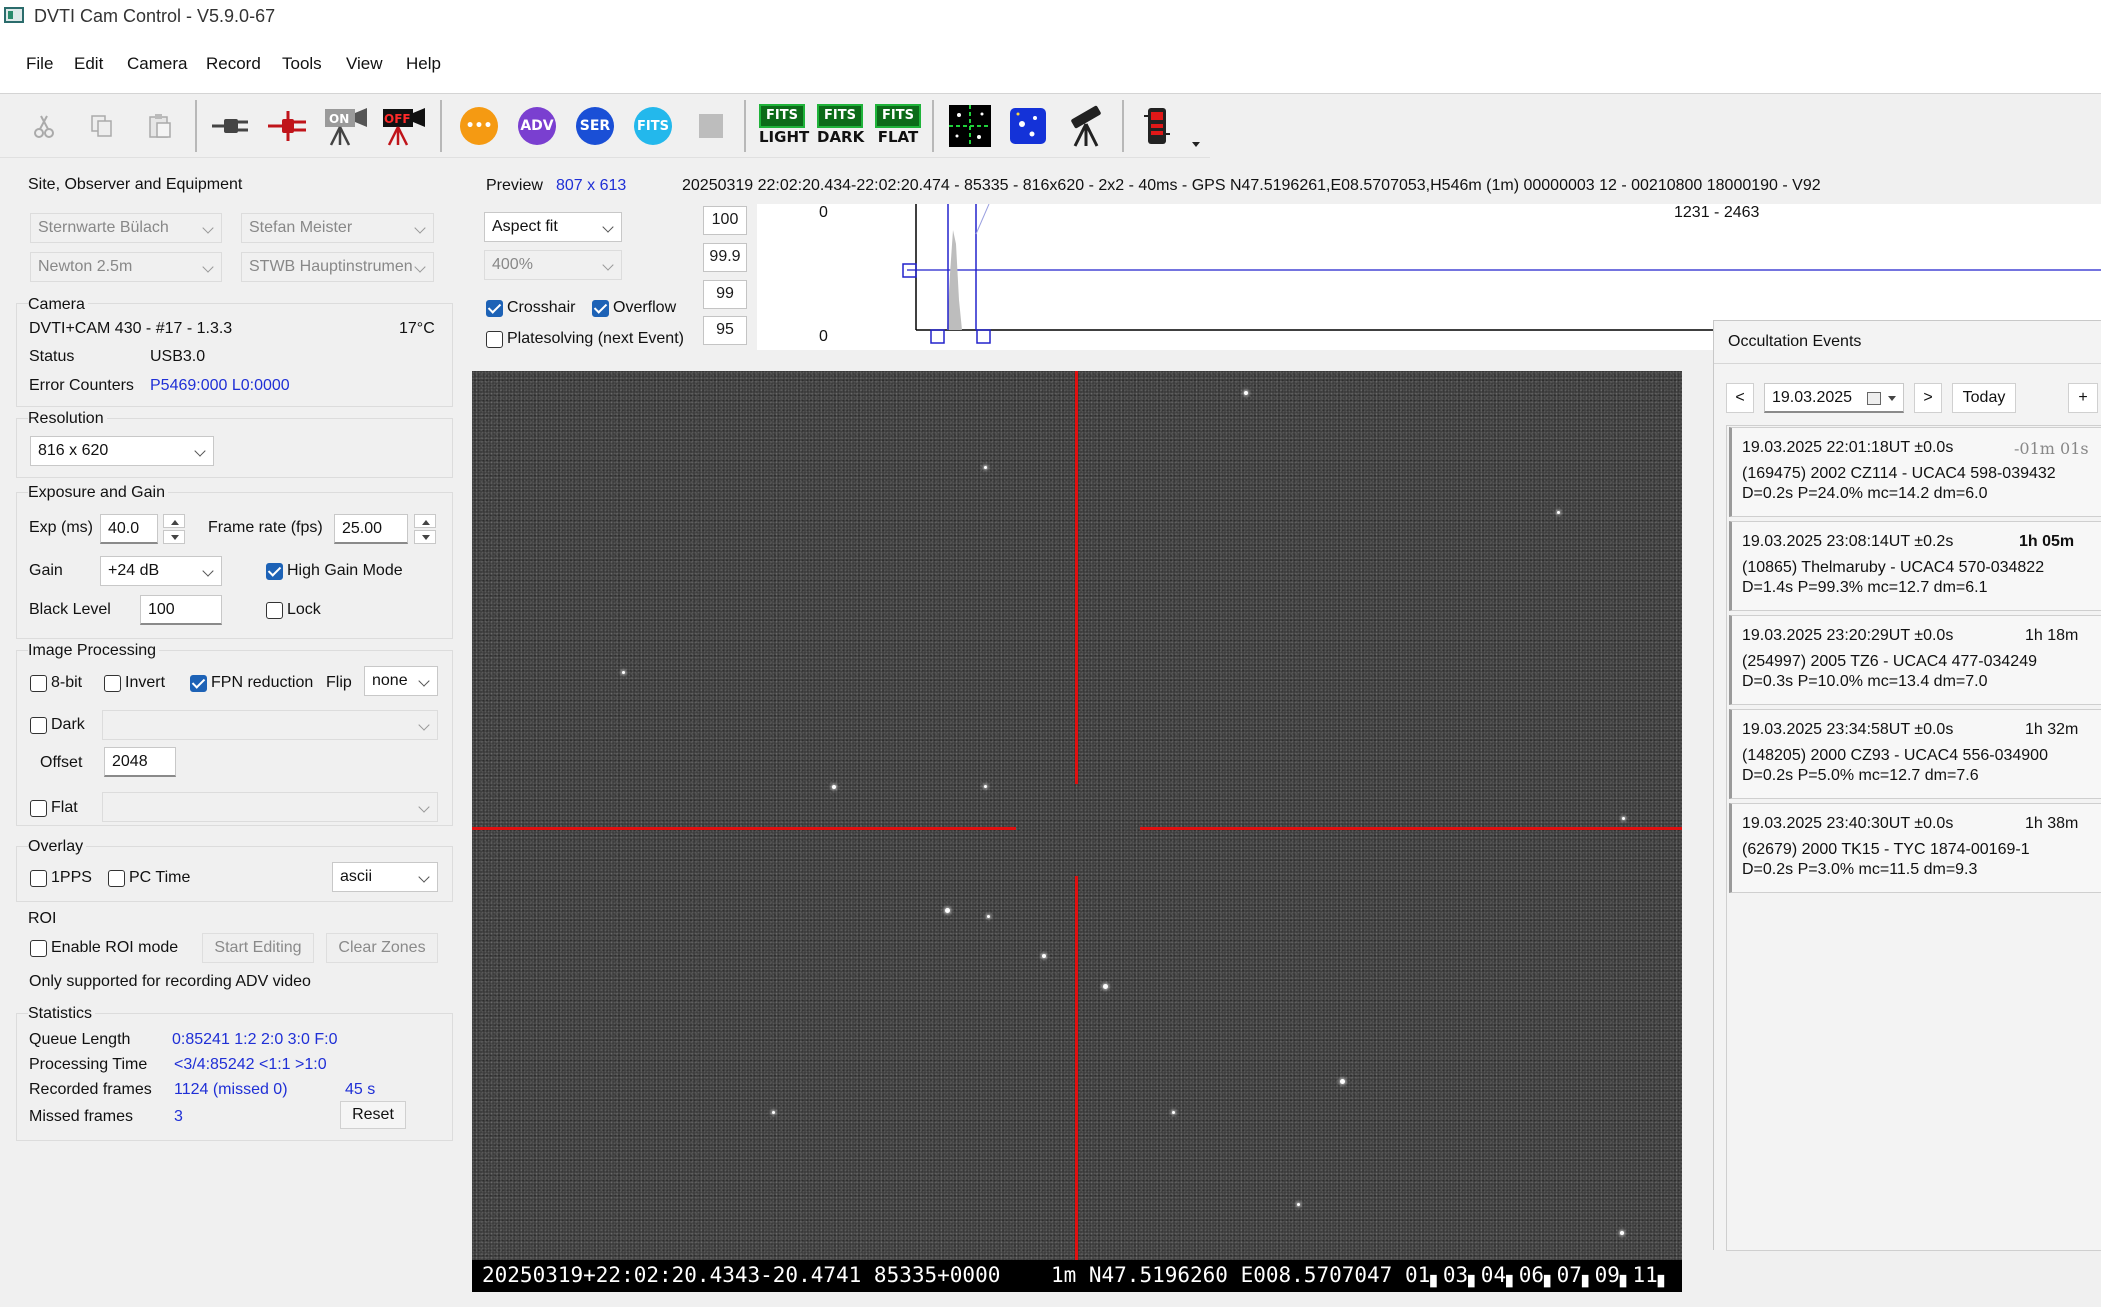  What do you see at coordinates (404, 126) in the screenshot?
I see `camera-off-button: OFF` at bounding box center [404, 126].